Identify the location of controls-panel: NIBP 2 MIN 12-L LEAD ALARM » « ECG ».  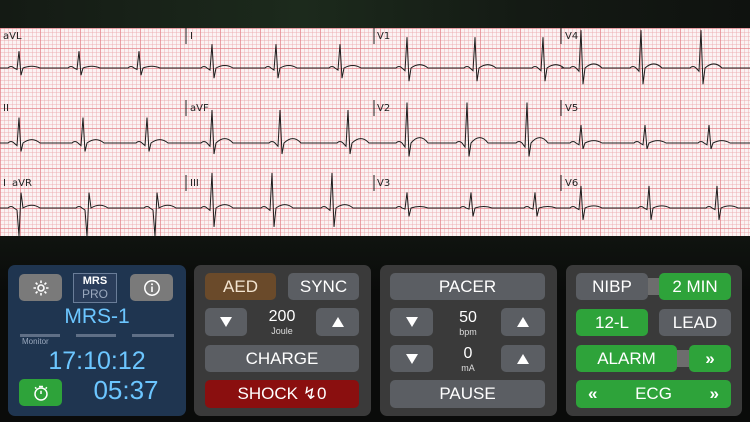
(654, 340).